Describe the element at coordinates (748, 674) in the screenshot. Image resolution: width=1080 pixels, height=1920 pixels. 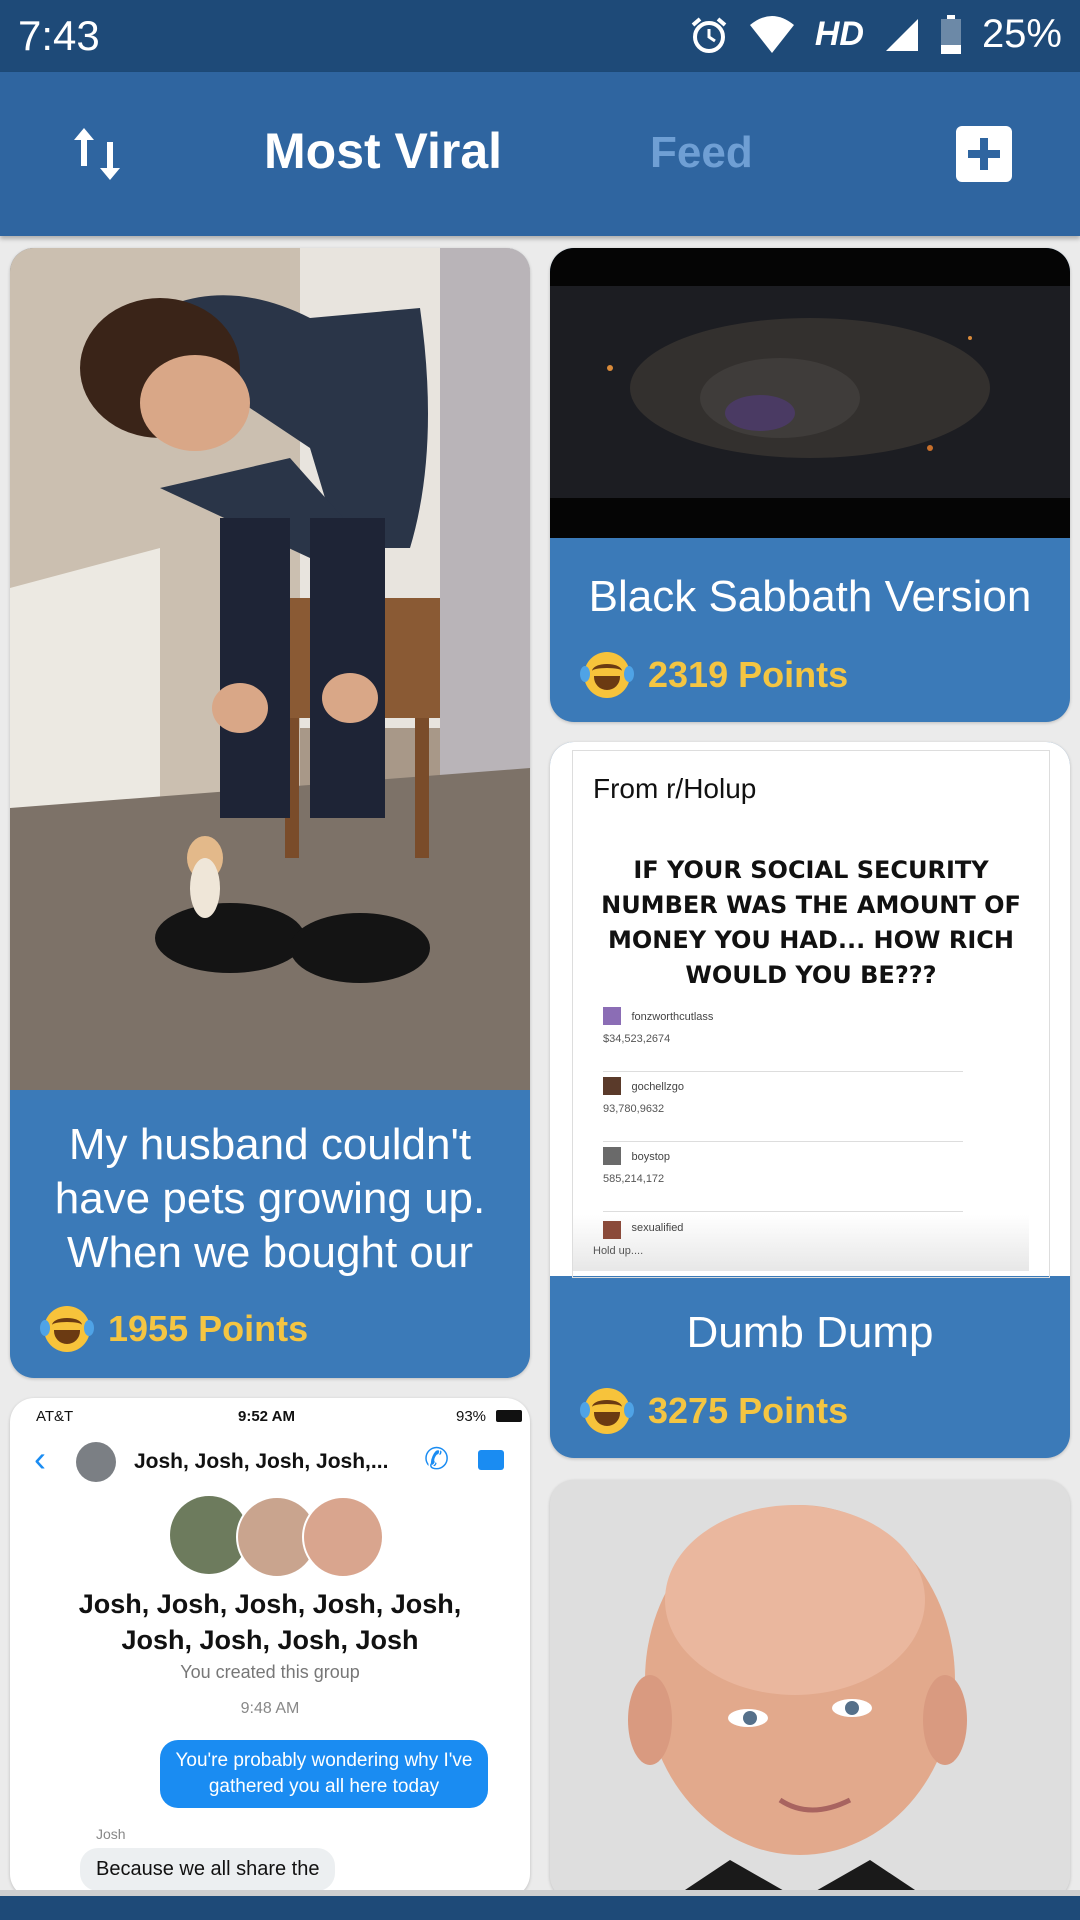
I see `post-points: 2319 Points` at that location.